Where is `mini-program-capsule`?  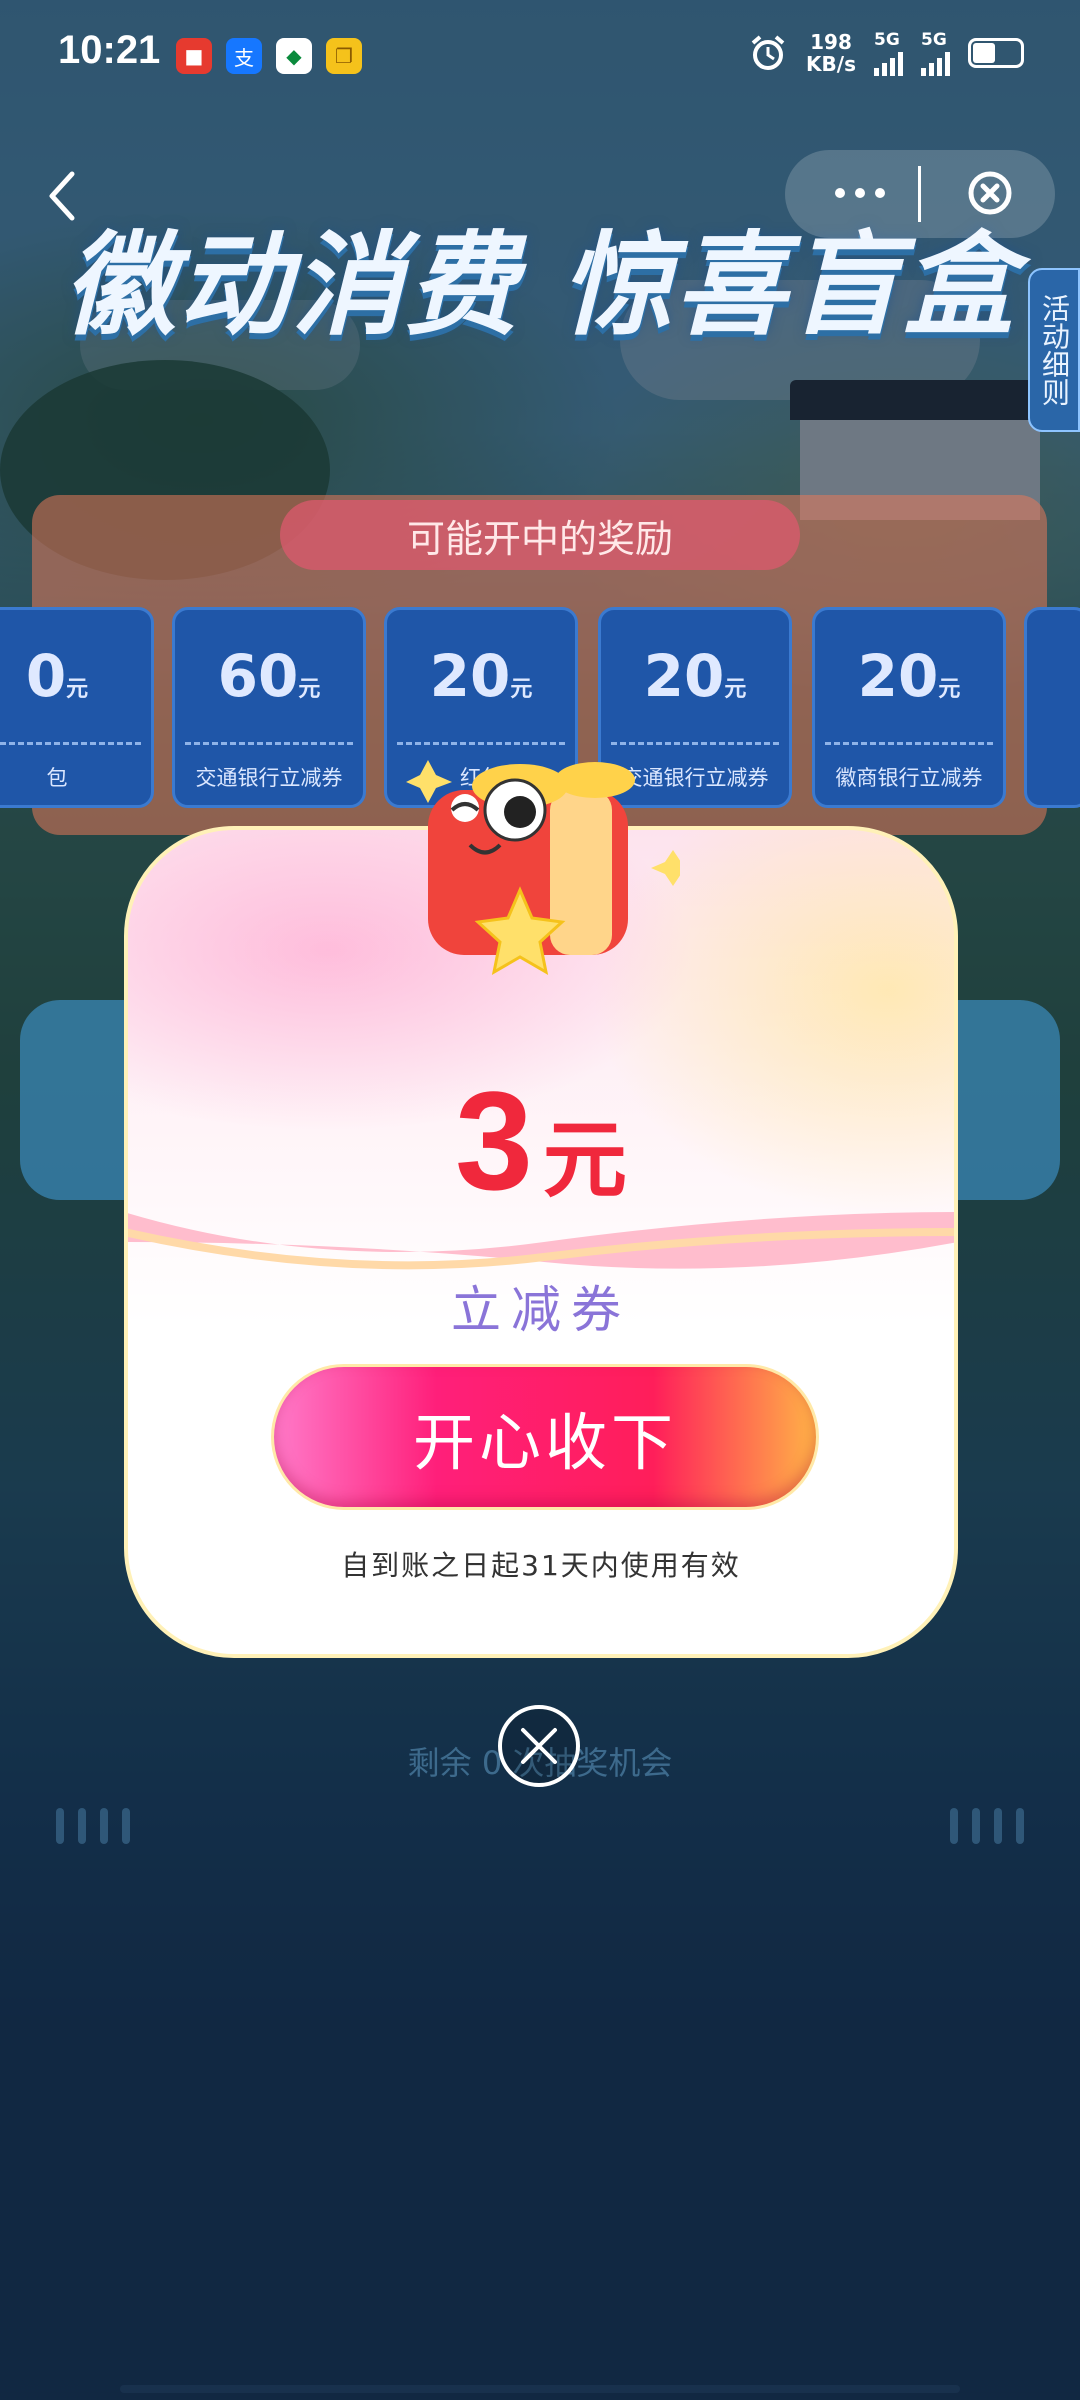 mini-program-capsule is located at coordinates (920, 194).